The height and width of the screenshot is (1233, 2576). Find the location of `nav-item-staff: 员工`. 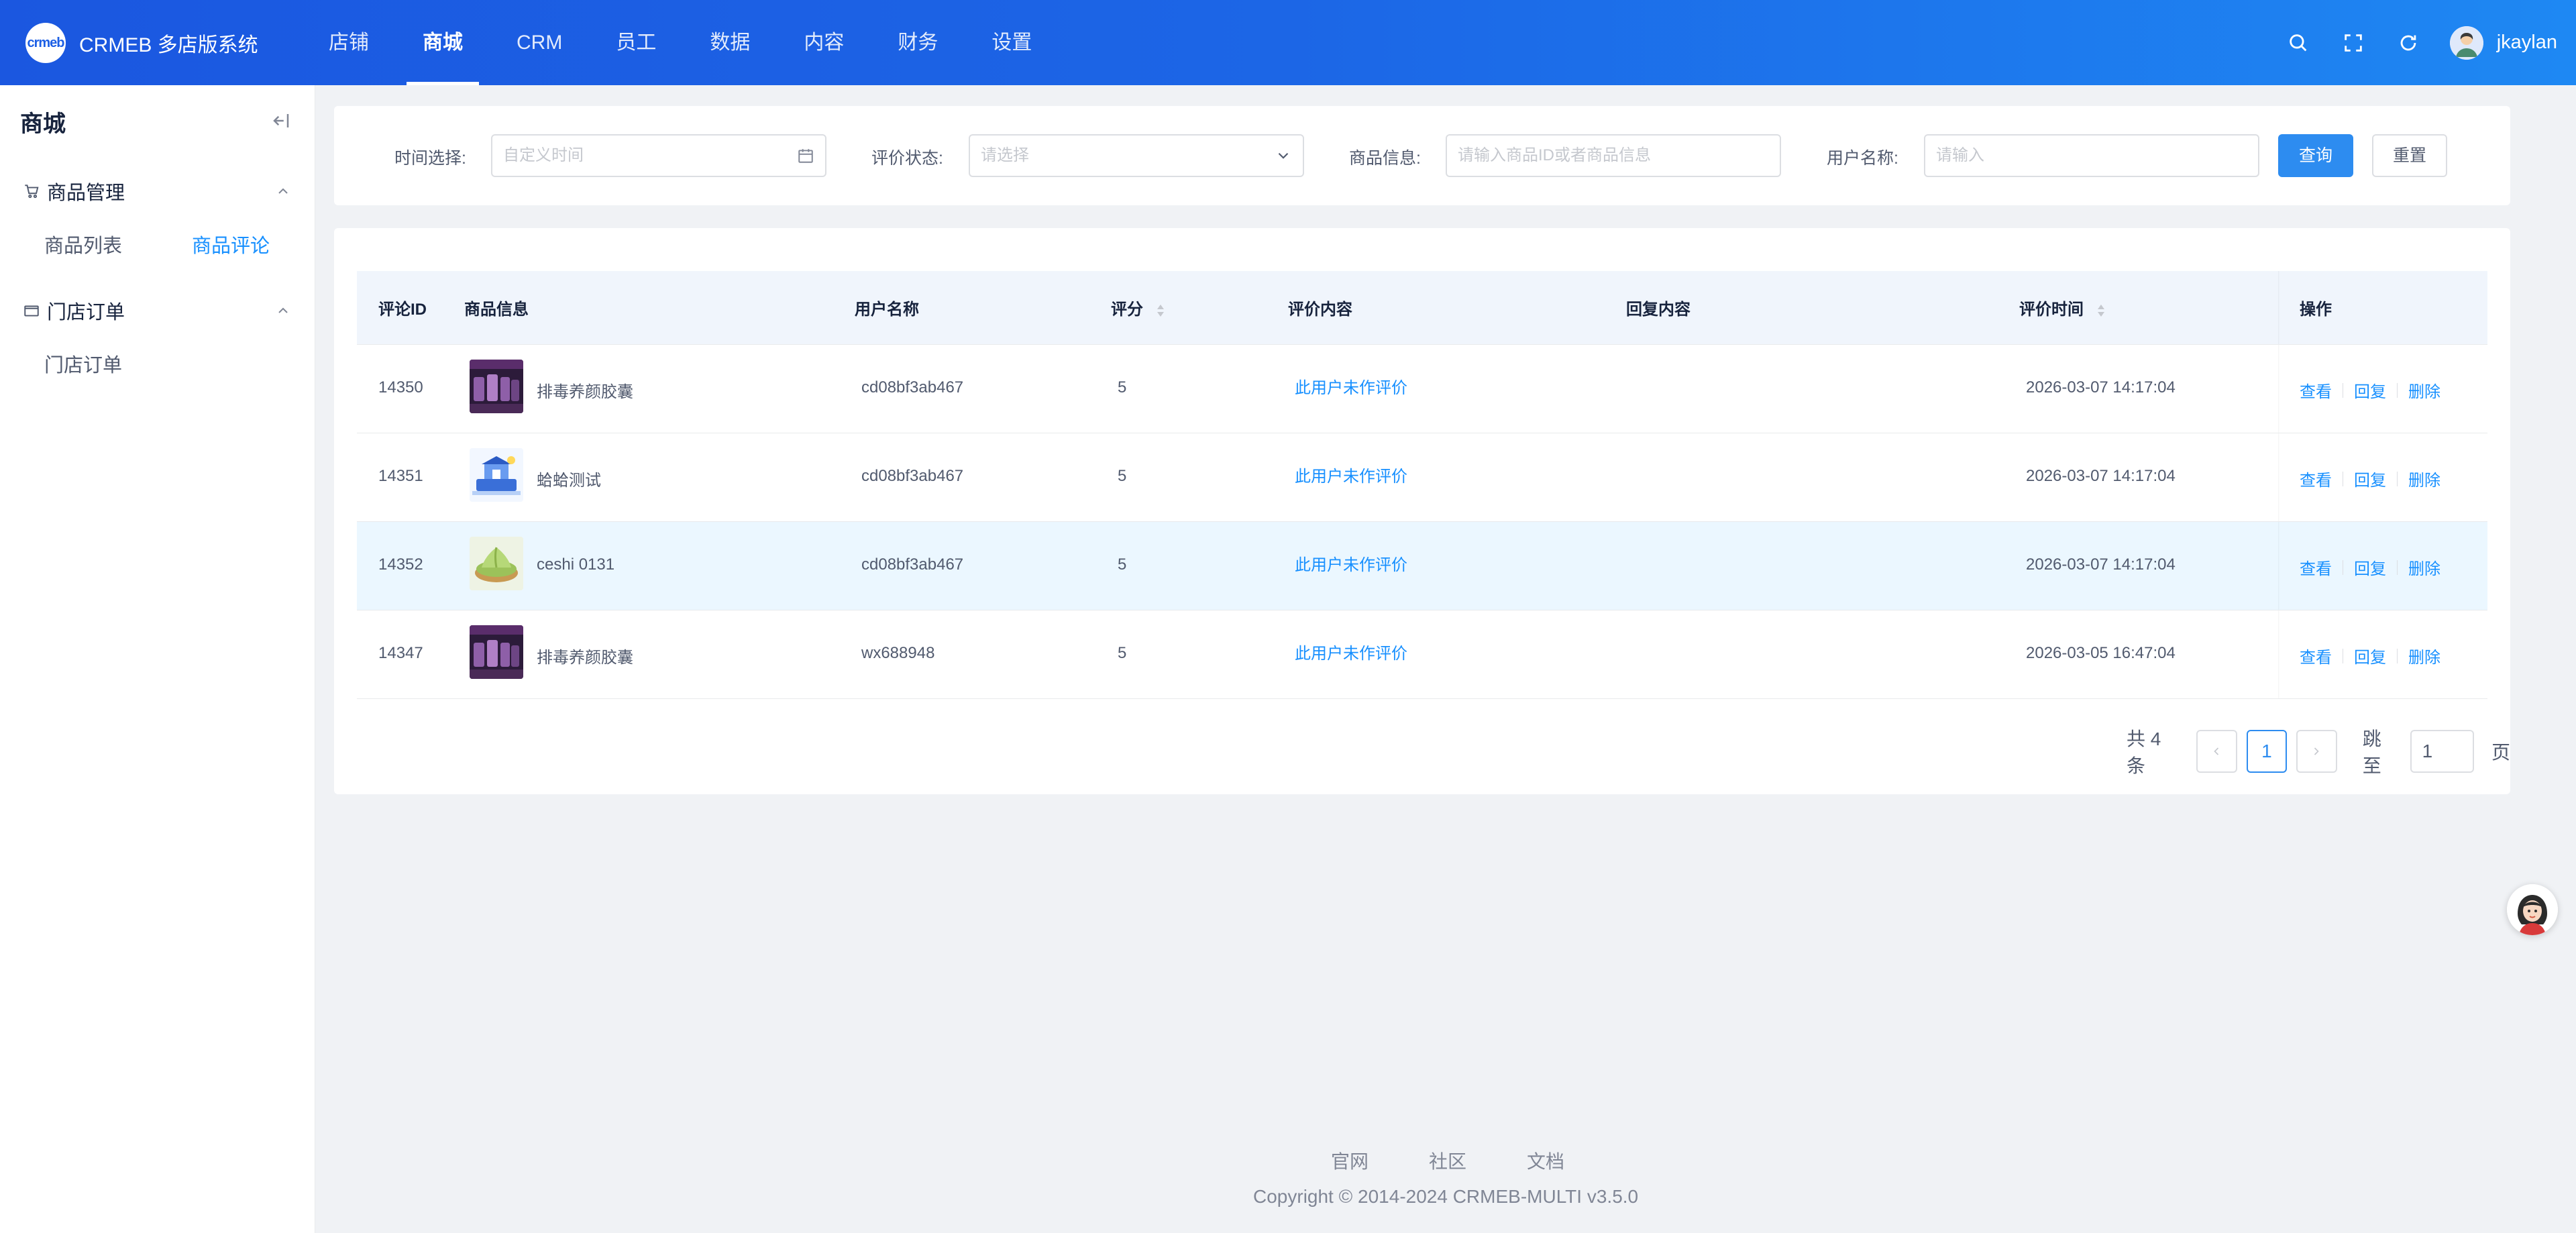

nav-item-staff: 员工 is located at coordinates (636, 43).